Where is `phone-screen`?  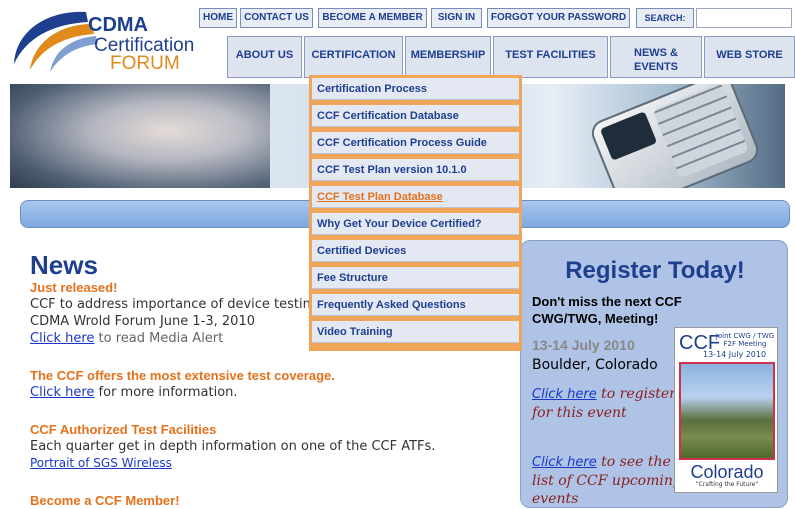 phone-screen is located at coordinates (628, 136).